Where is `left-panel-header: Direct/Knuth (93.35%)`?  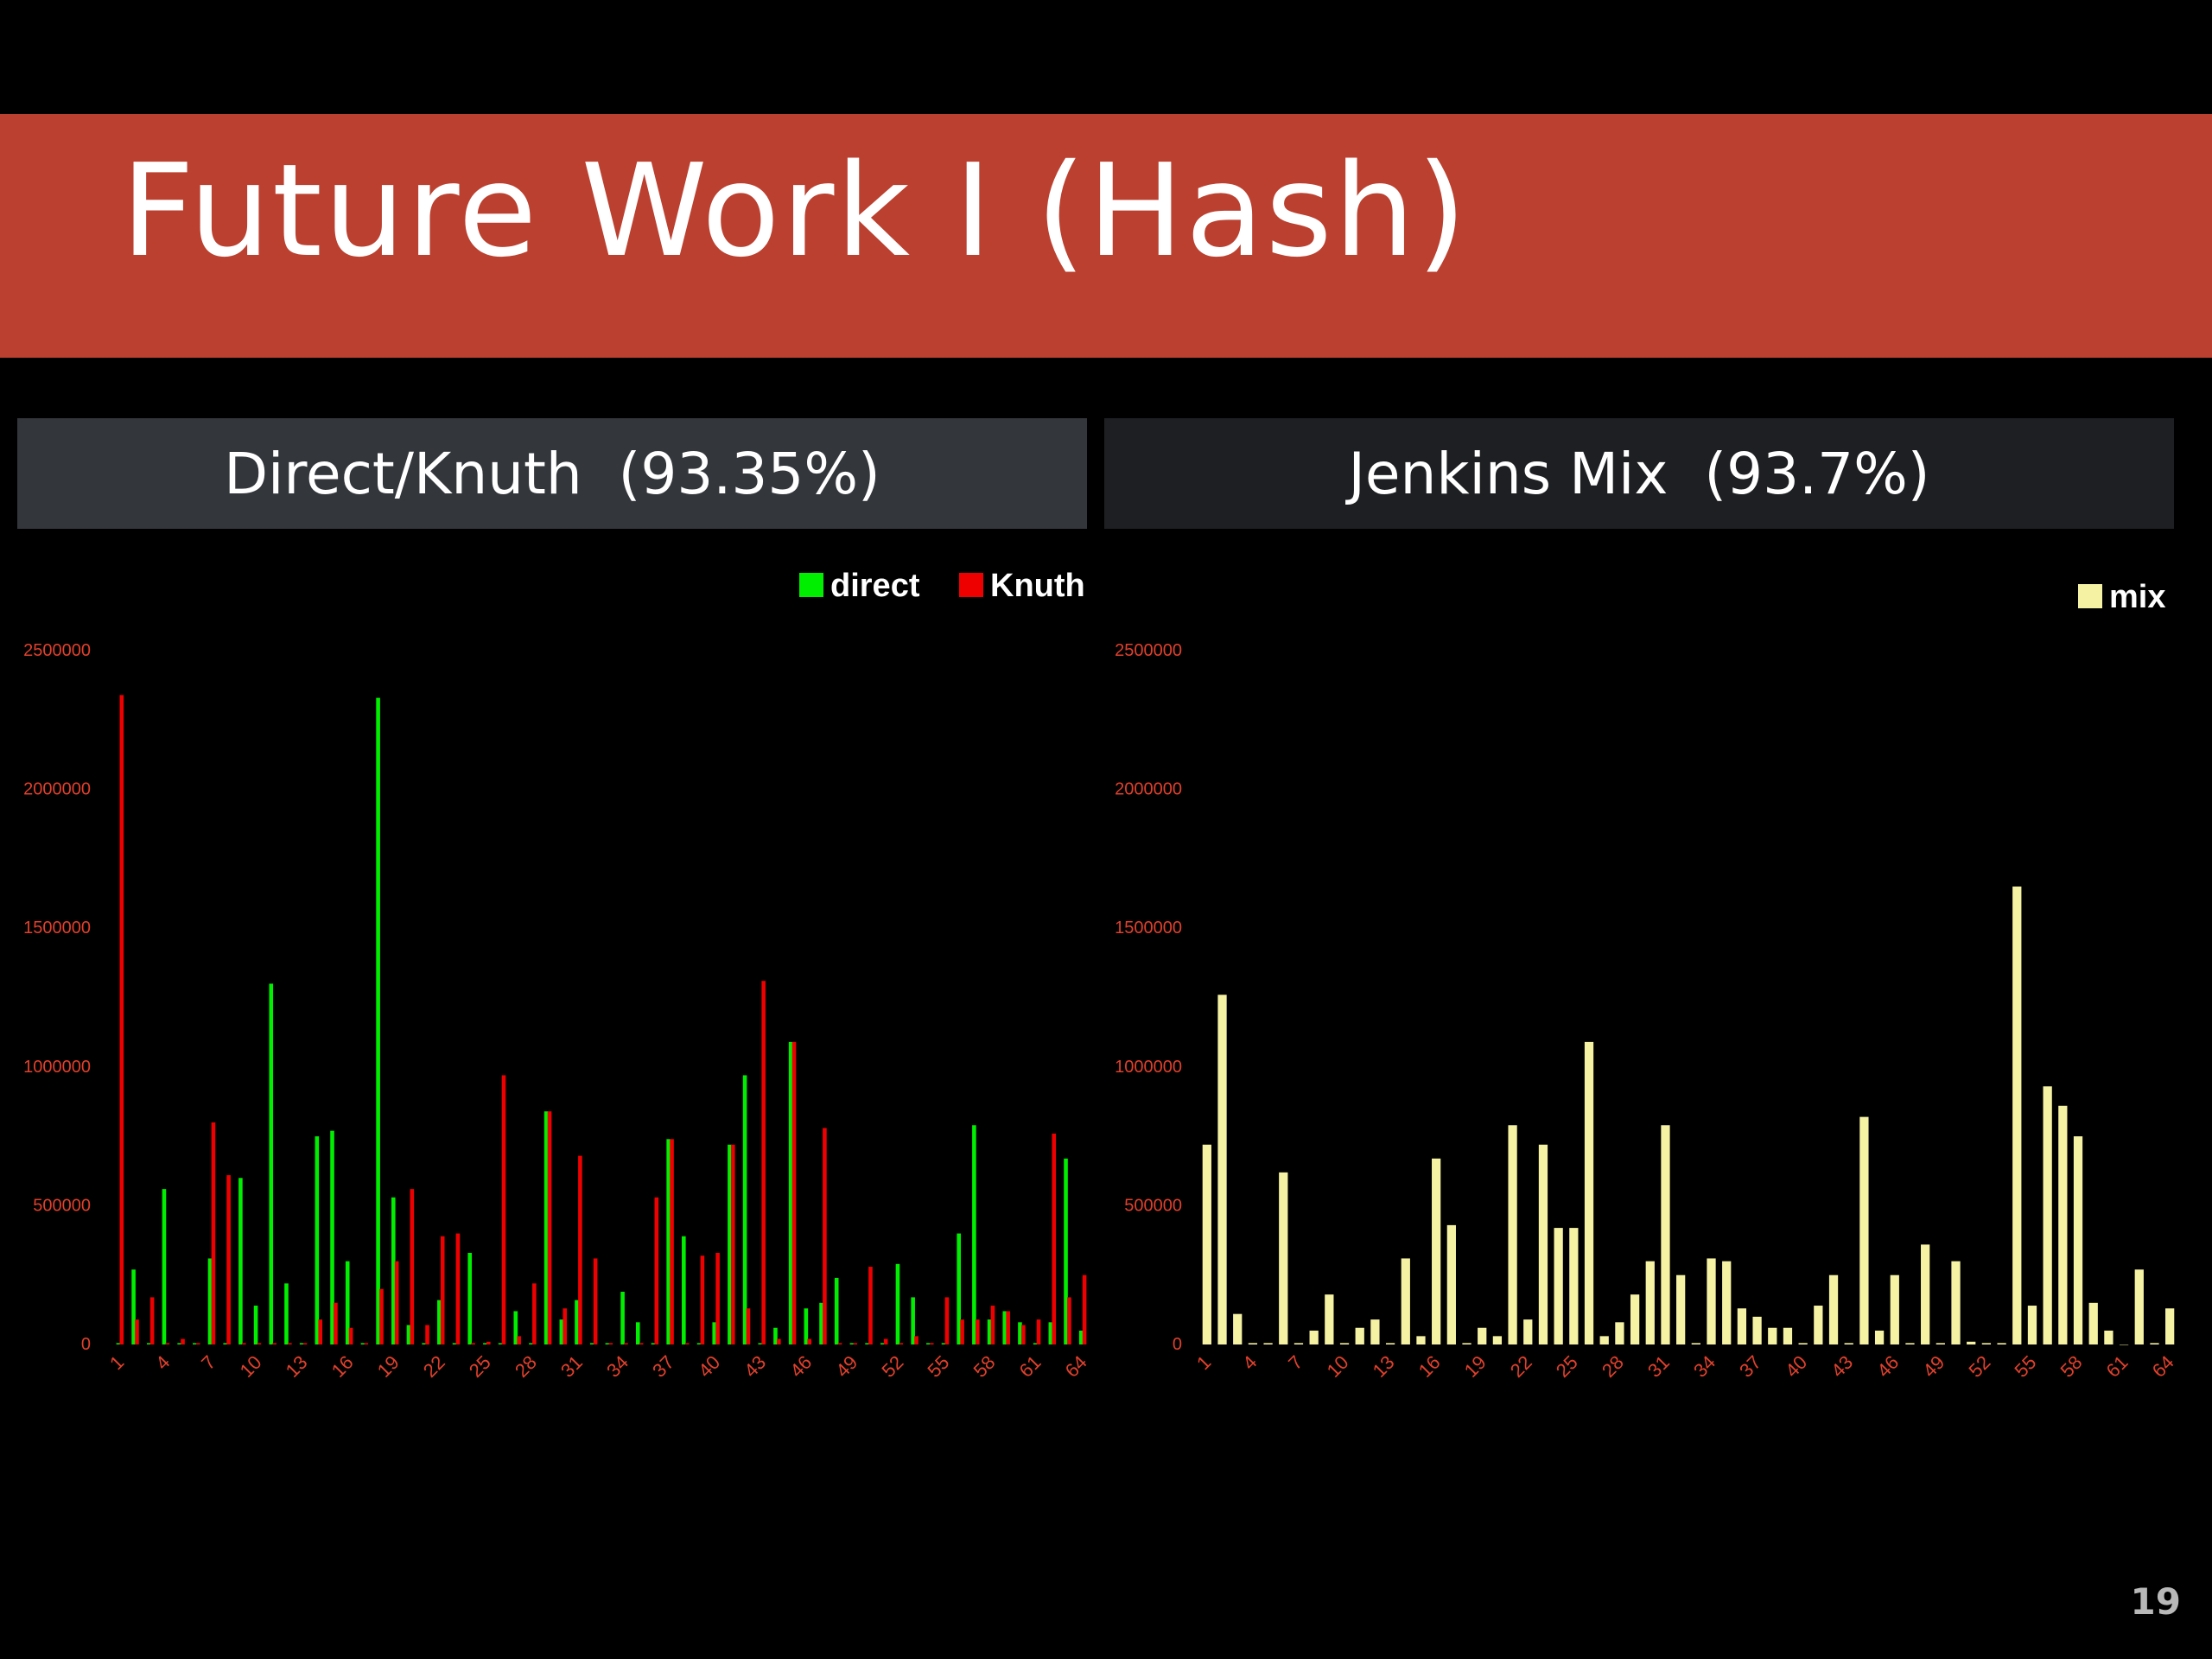 left-panel-header: Direct/Knuth (93.35%) is located at coordinates (552, 473).